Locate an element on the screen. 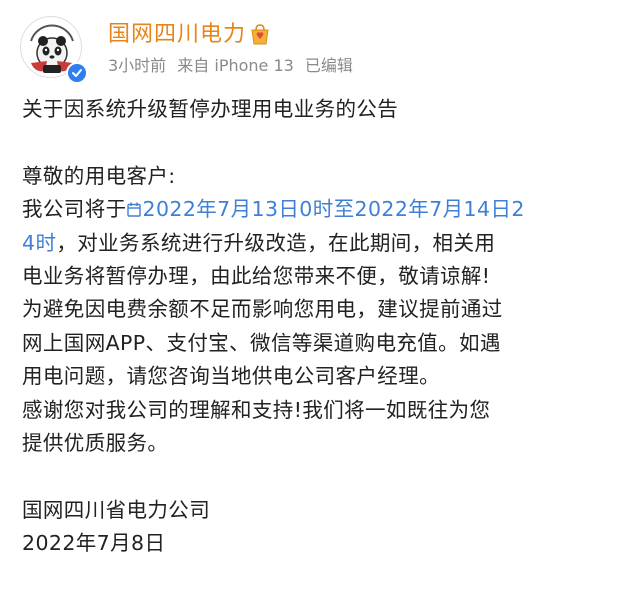  signature-date: 2022年7月8日 is located at coordinates (94, 543).